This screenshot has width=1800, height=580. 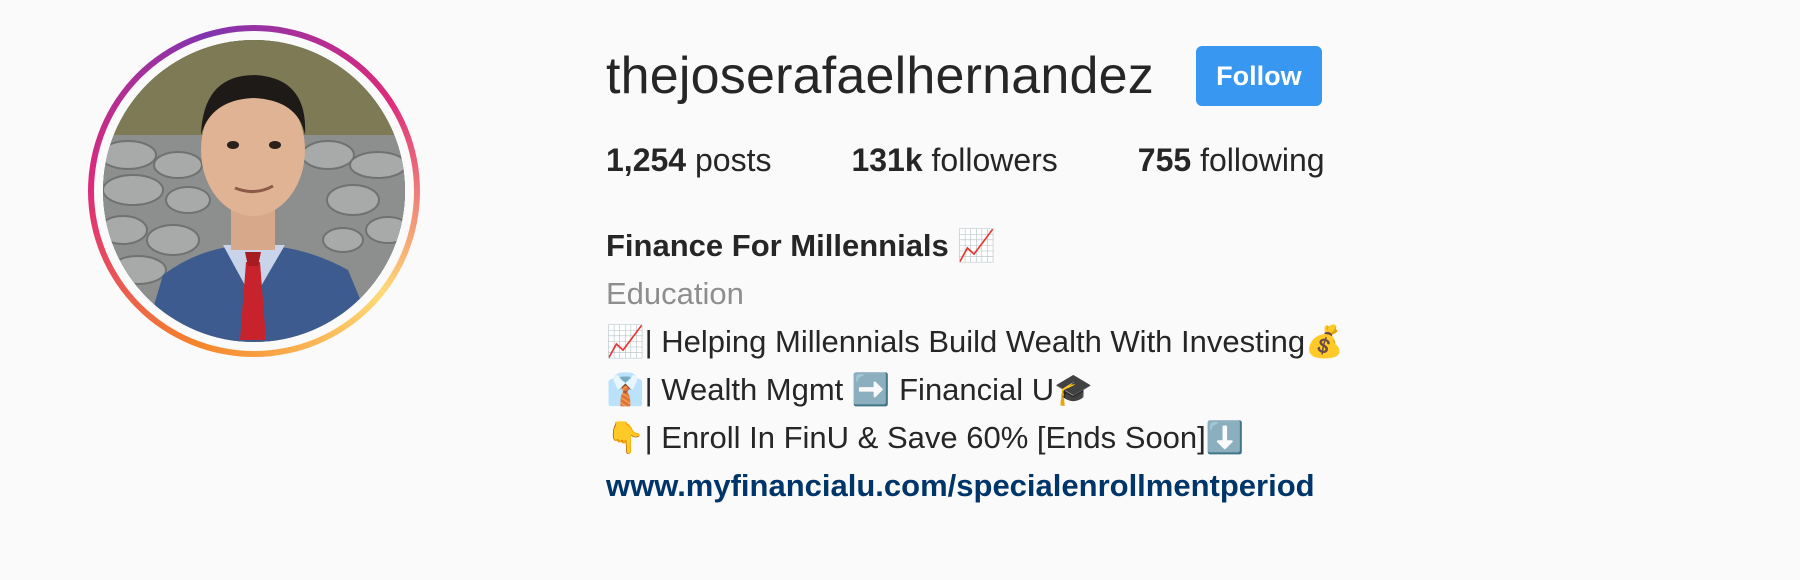 I want to click on followers-stat: 131k followers, so click(x=954, y=160).